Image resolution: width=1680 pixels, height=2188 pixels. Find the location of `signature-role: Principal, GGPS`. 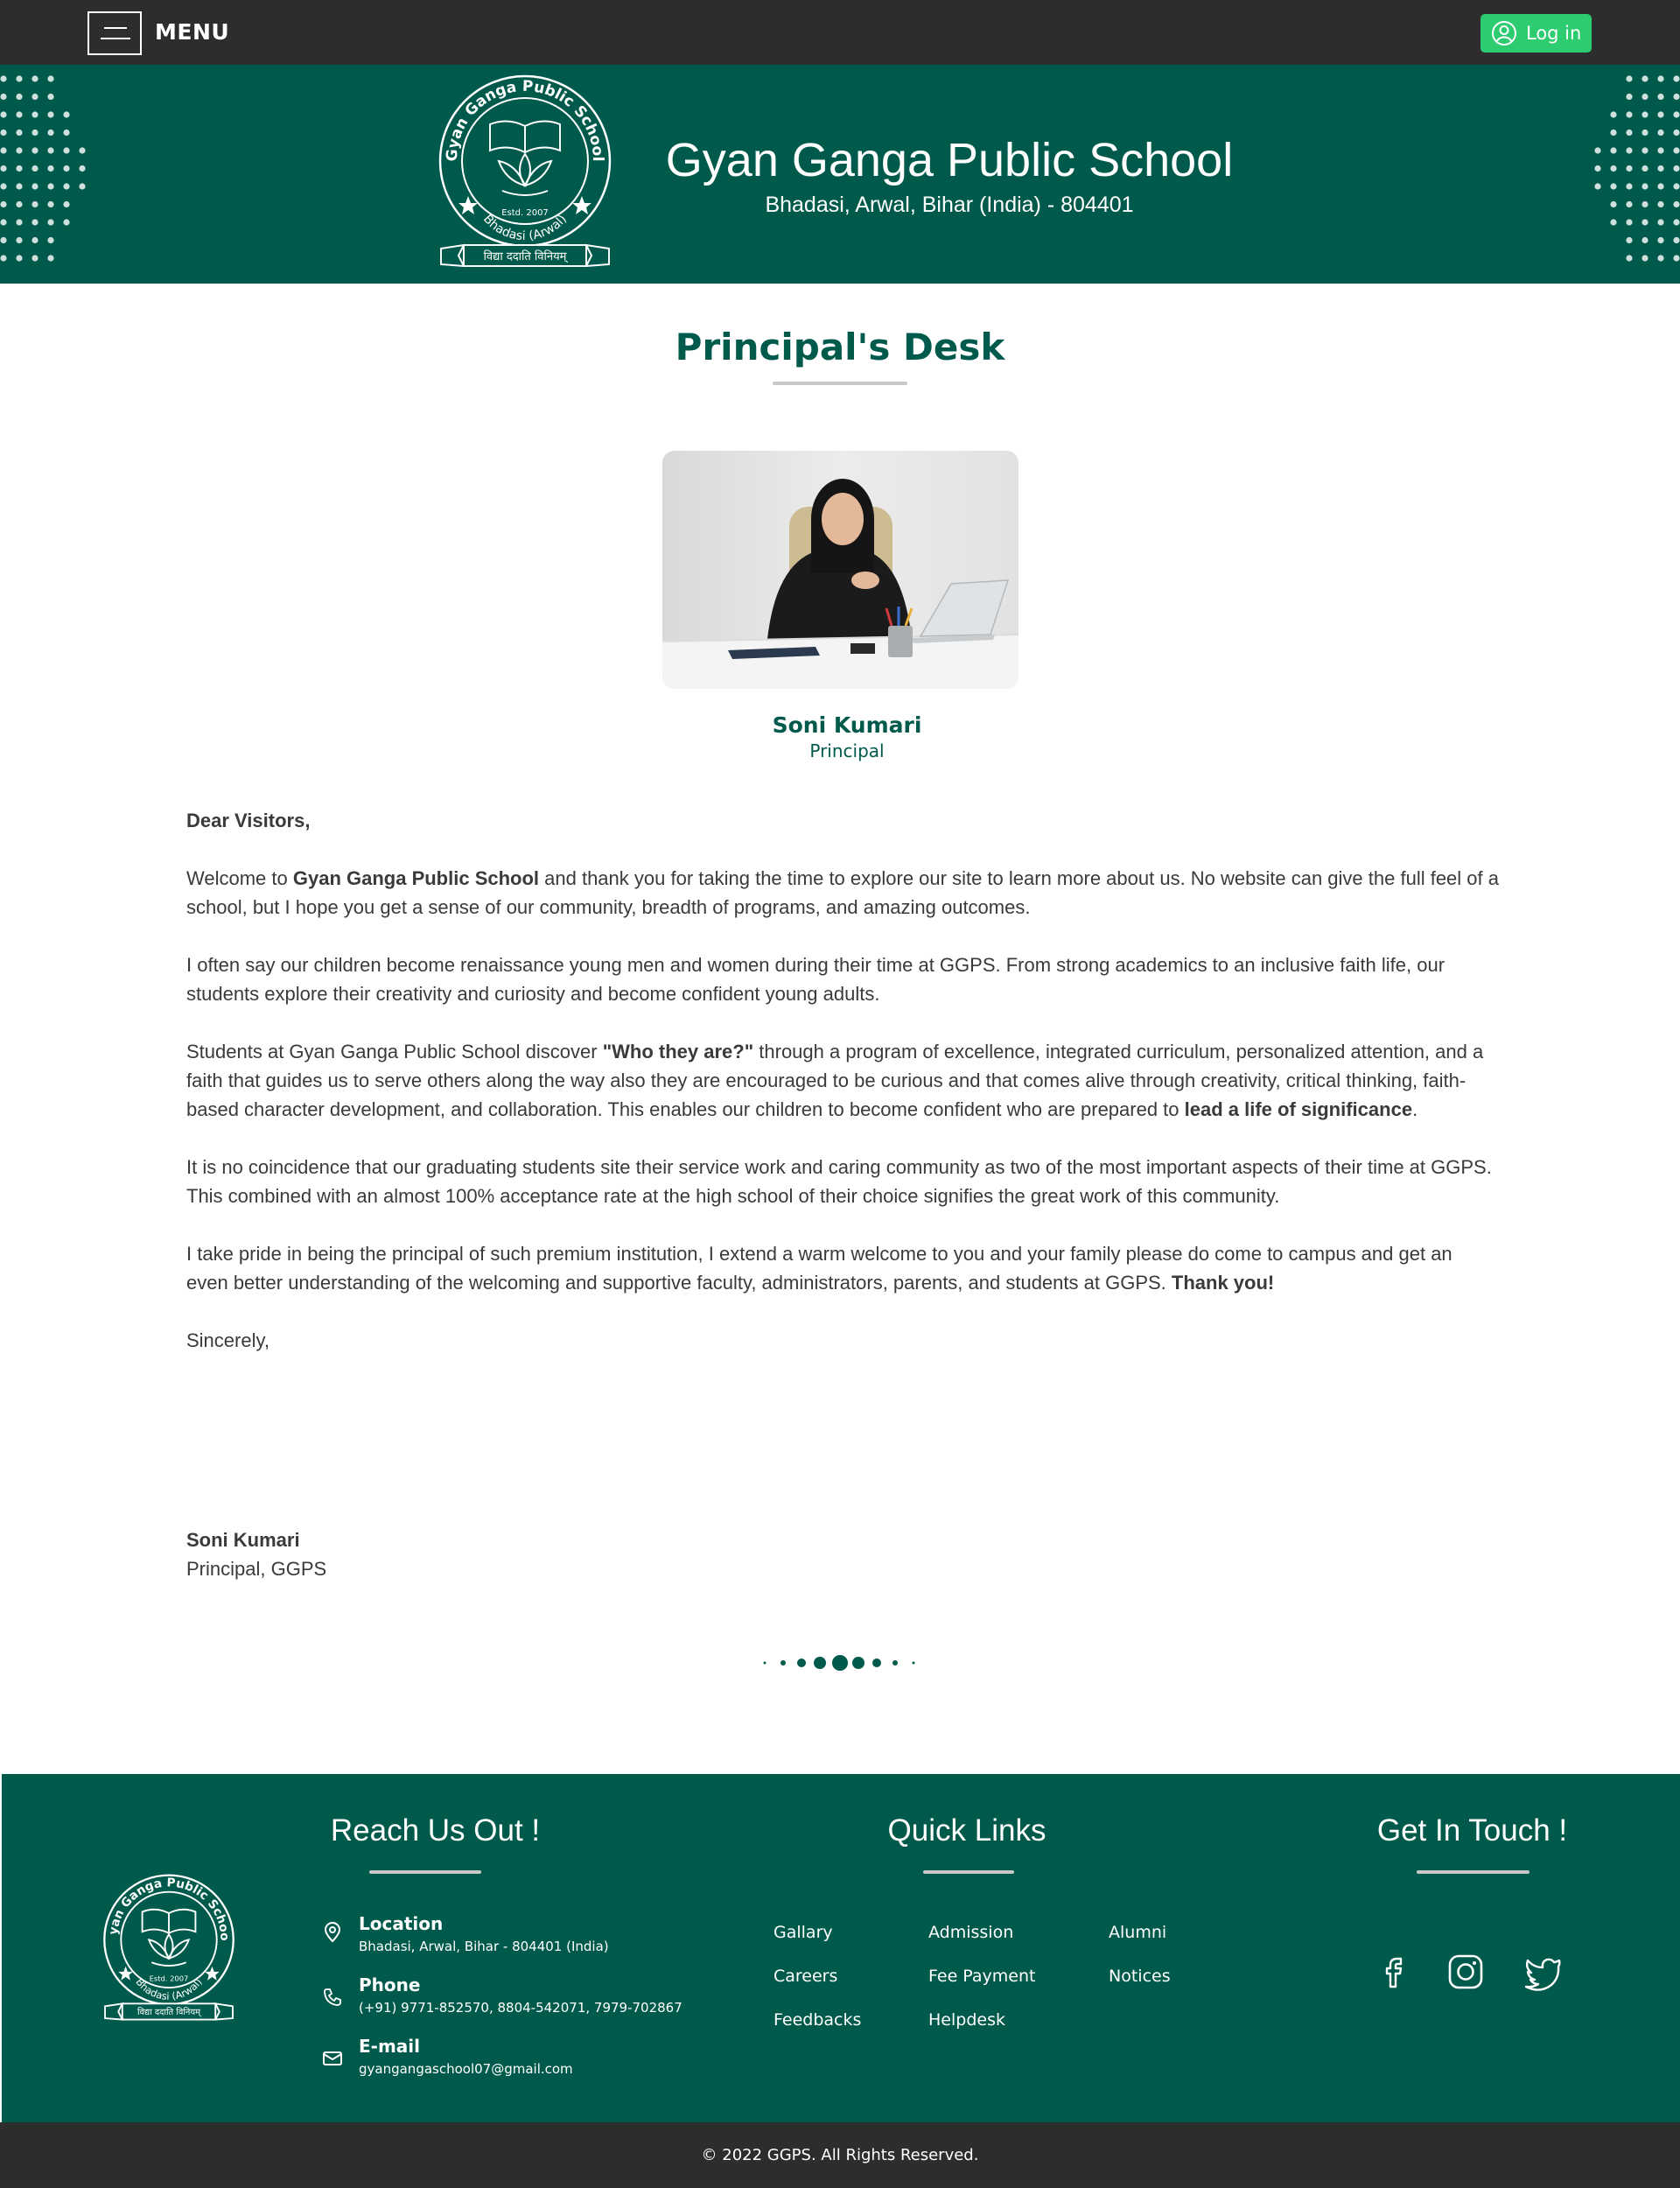

signature-role: Principal, GGPS is located at coordinates (256, 1569).